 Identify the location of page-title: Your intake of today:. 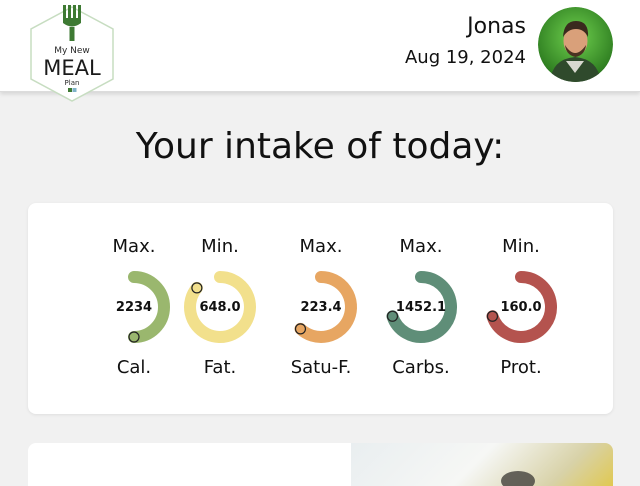
(320, 146).